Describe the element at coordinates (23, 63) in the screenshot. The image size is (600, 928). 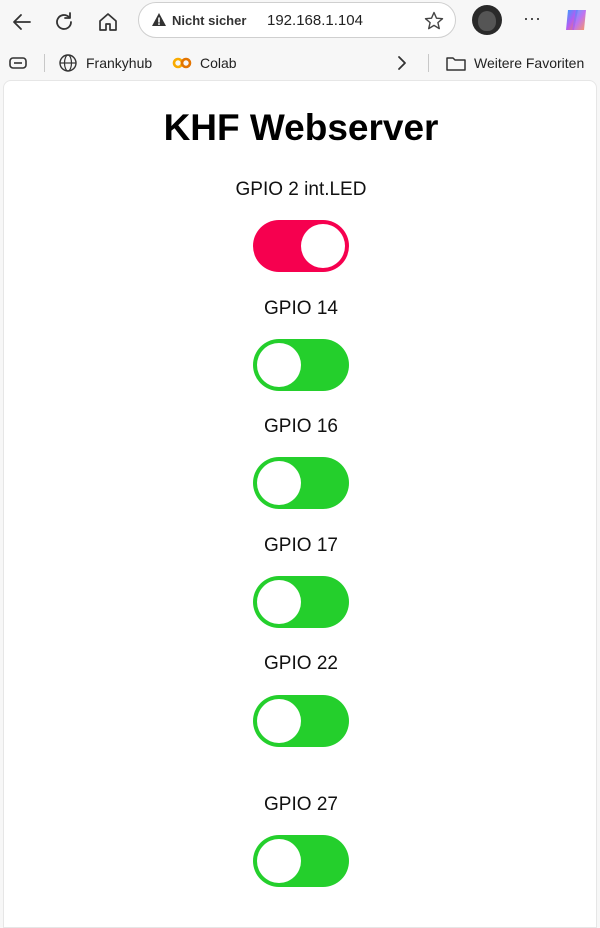
I see `tab-actions-icon` at that location.